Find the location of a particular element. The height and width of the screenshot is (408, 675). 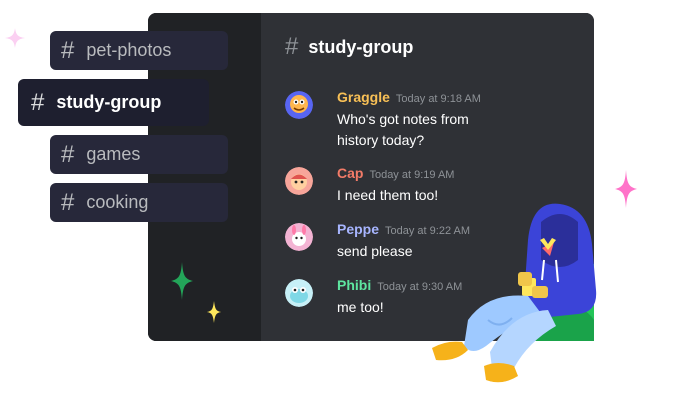

channel-label: cooking is located at coordinates (117, 202).